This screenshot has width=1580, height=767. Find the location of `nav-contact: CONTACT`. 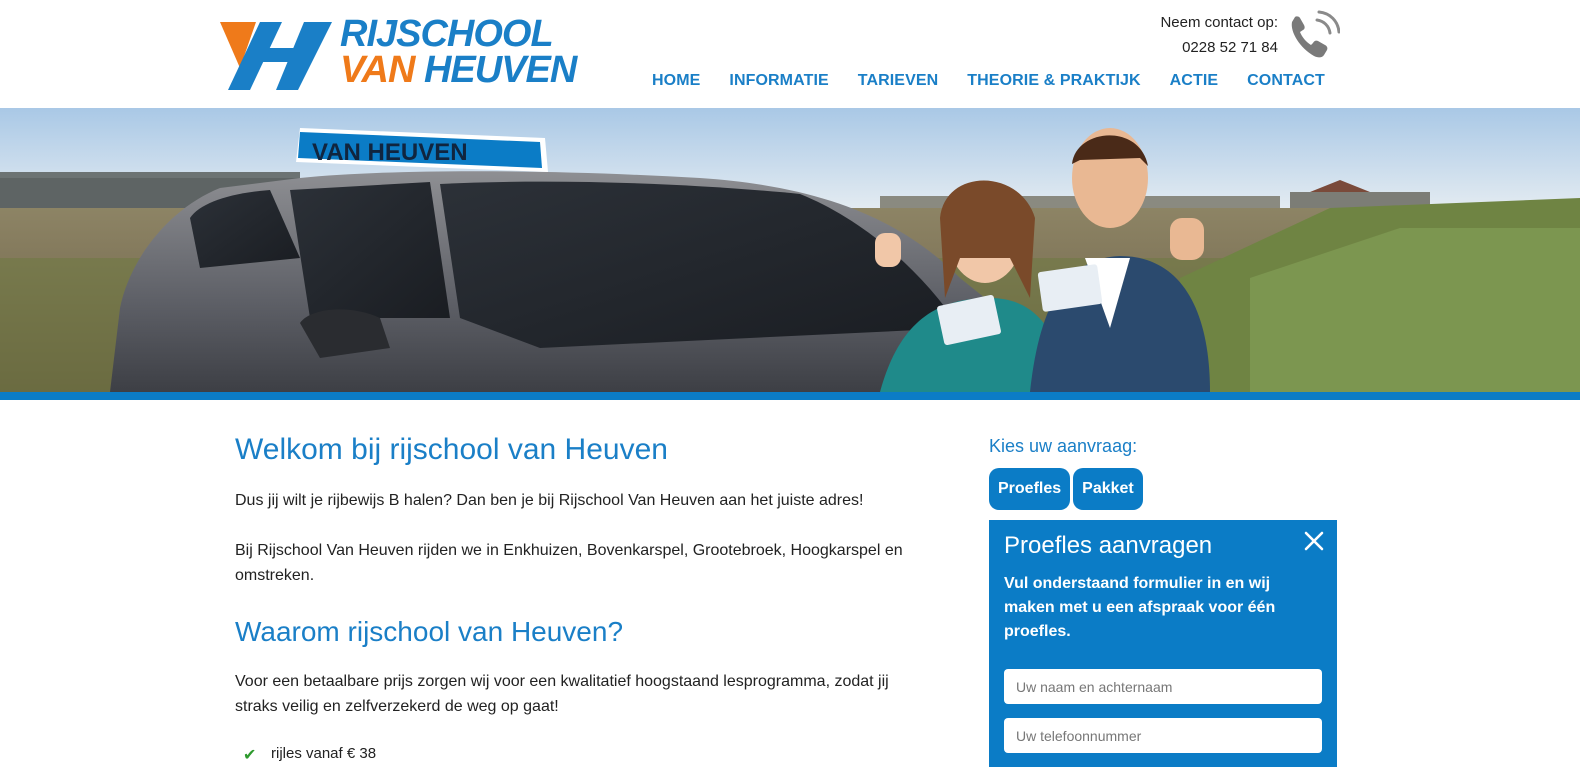

nav-contact: CONTACT is located at coordinates (1286, 81).